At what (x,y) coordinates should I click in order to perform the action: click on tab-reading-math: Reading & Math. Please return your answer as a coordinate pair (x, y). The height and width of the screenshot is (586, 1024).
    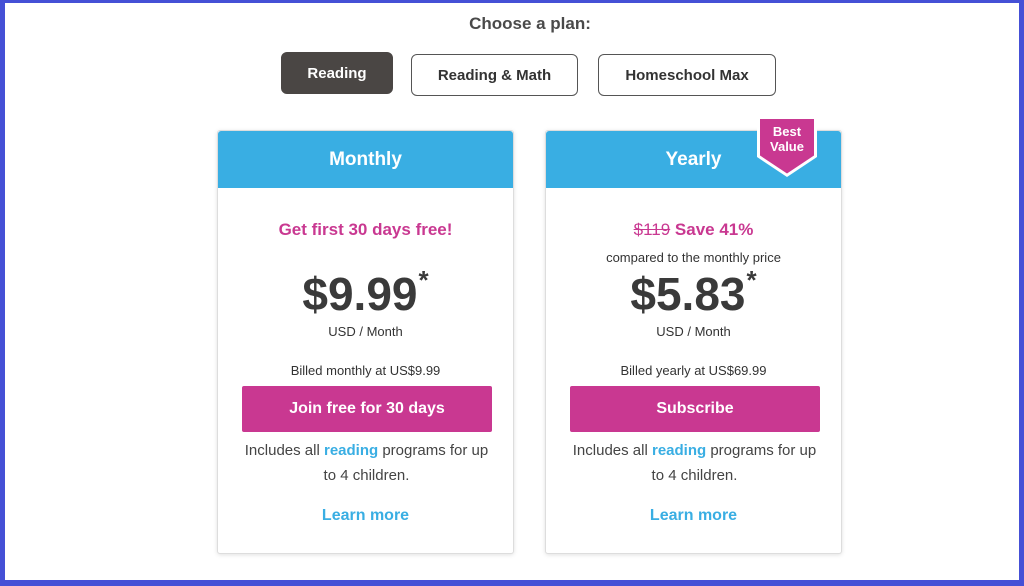
    Looking at the image, I should click on (494, 75).